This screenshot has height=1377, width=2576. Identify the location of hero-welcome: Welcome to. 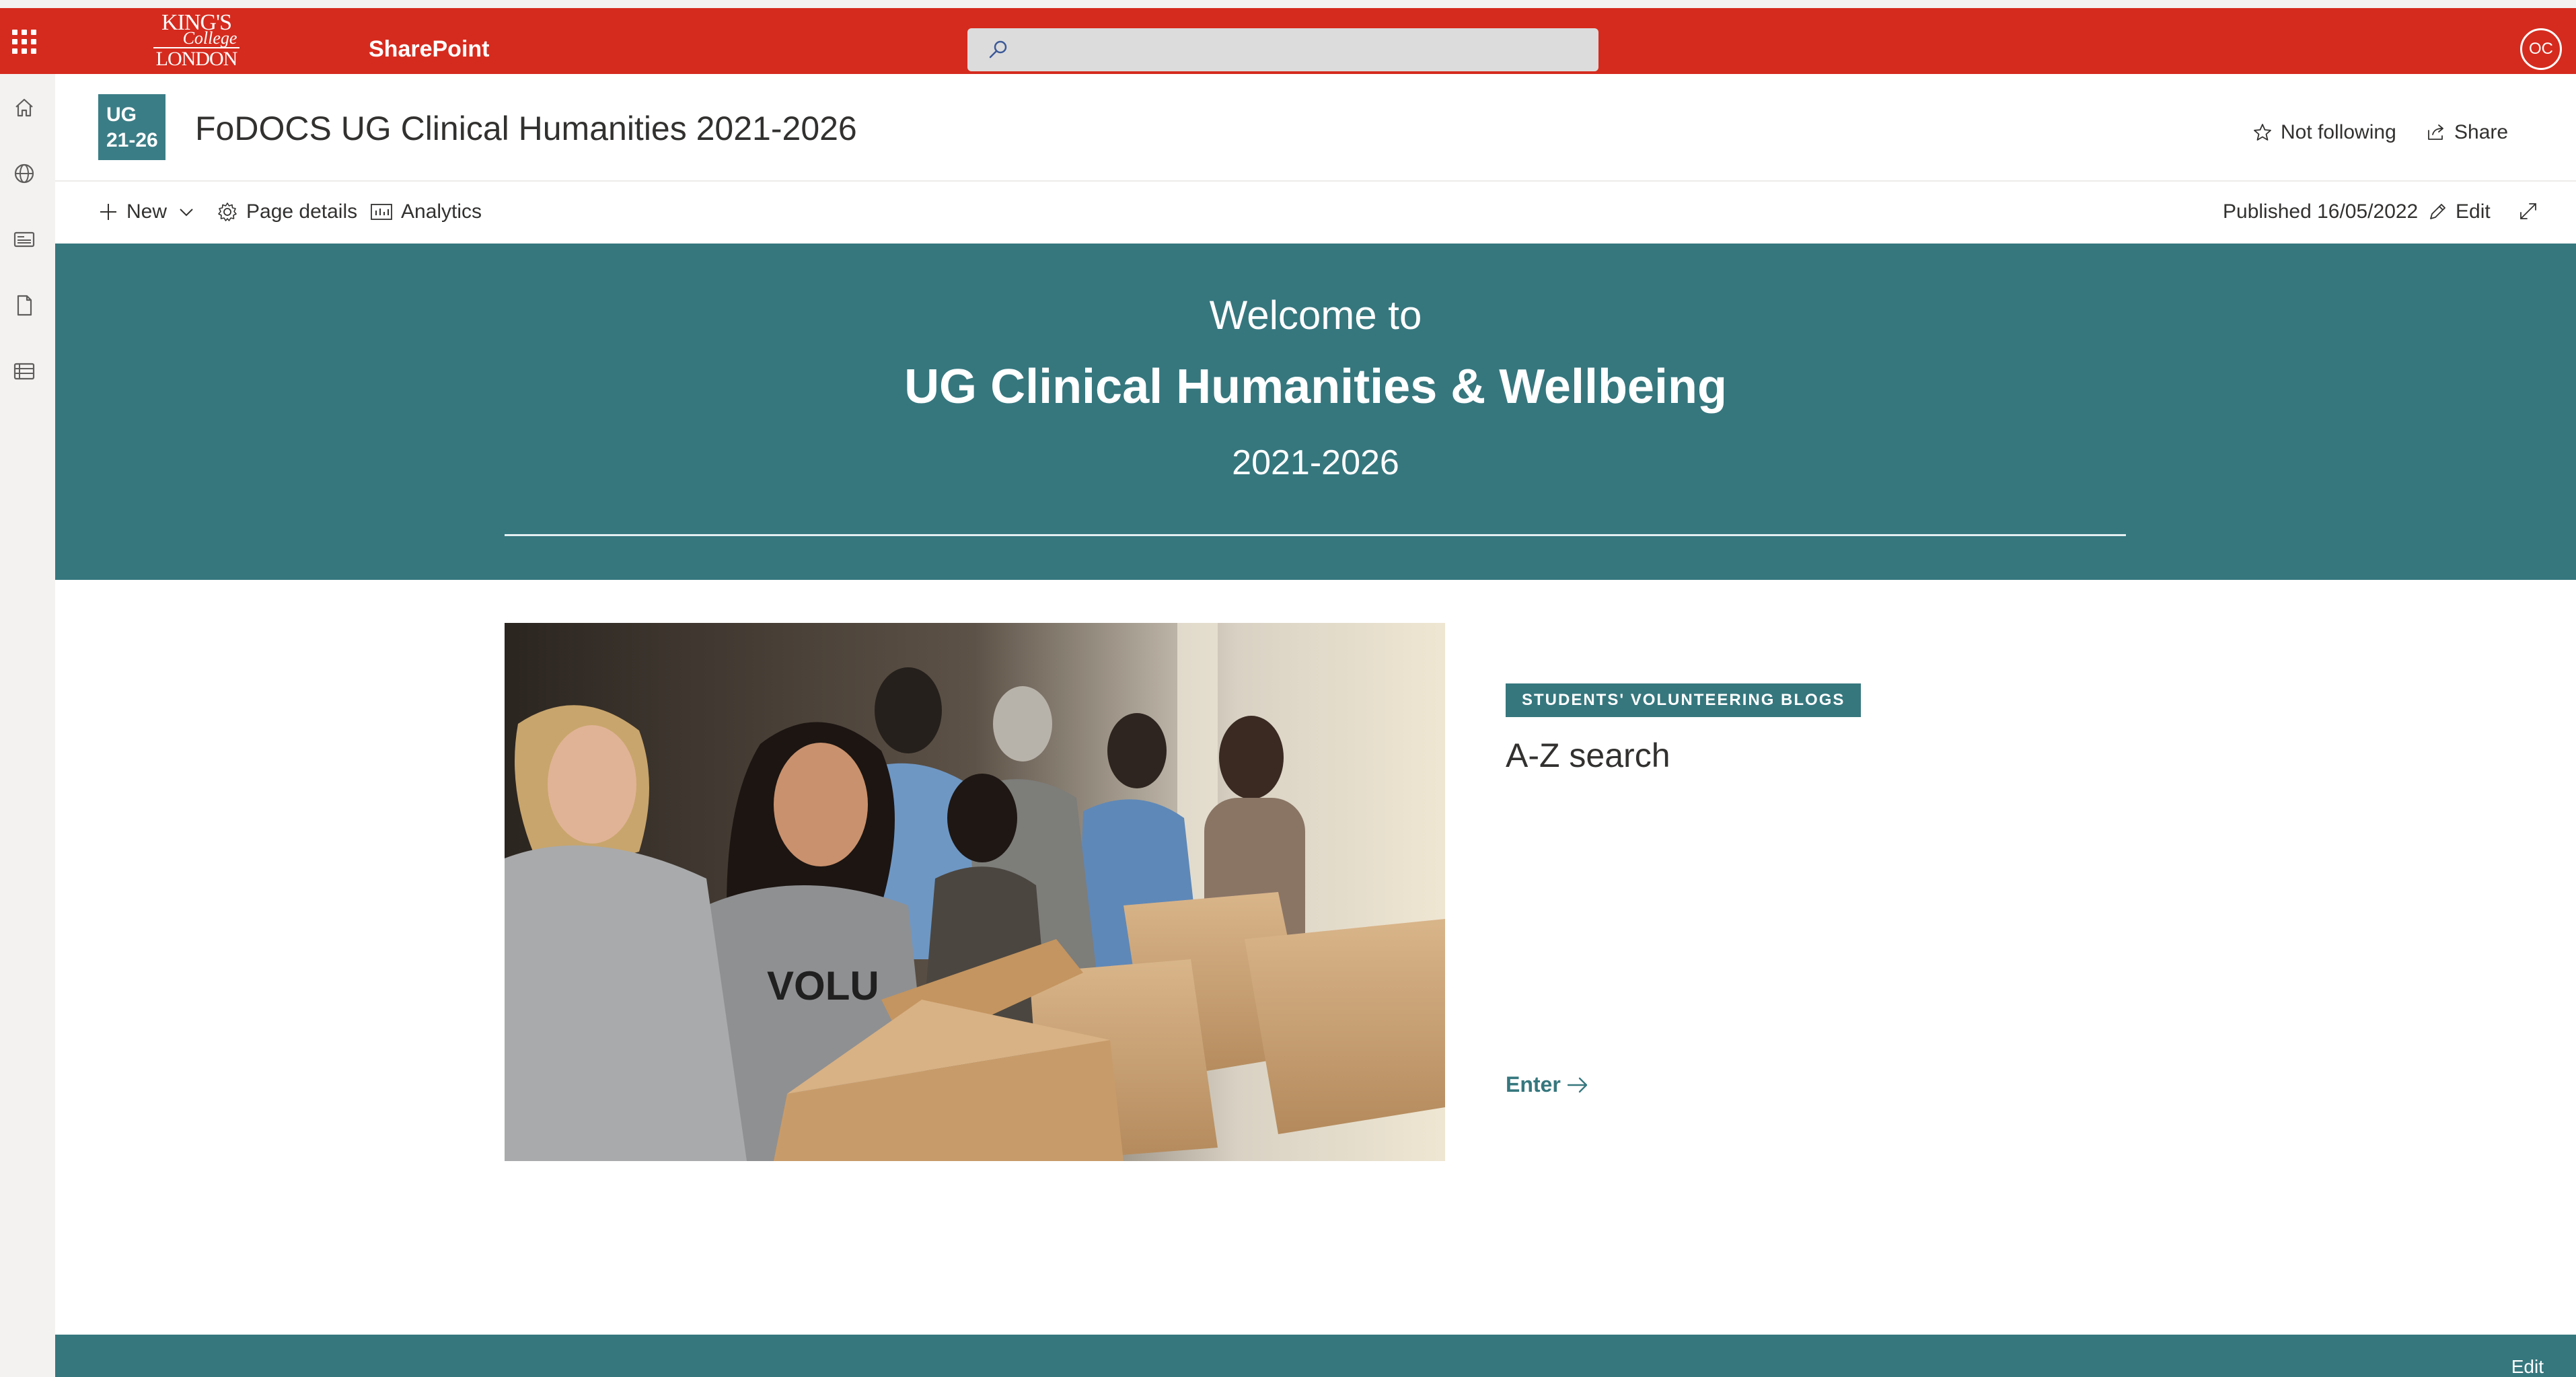
(1315, 315).